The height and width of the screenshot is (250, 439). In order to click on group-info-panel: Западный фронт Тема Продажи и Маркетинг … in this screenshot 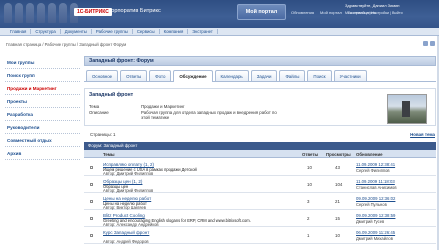, I will do `click(260, 107)`.